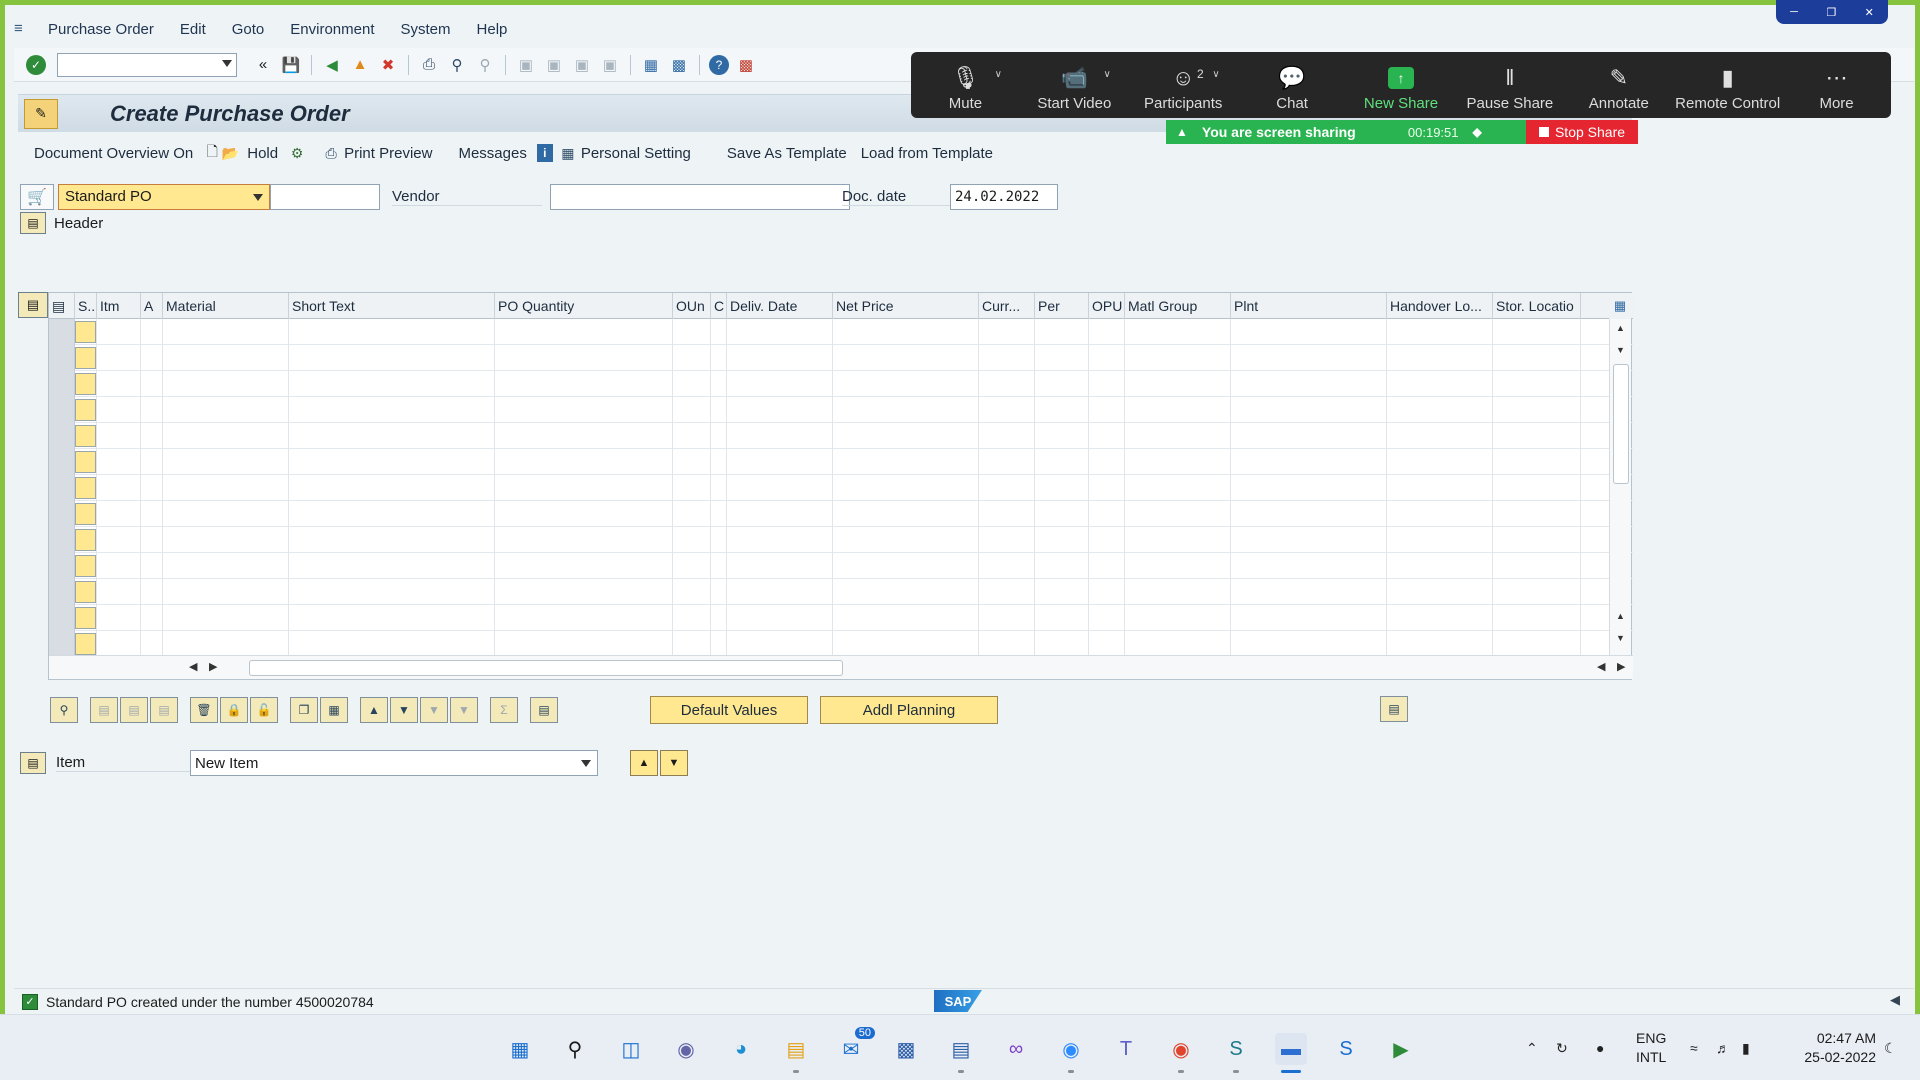 The width and height of the screenshot is (1920, 1080). What do you see at coordinates (119, 306) in the screenshot?
I see `column-header: Itm` at bounding box center [119, 306].